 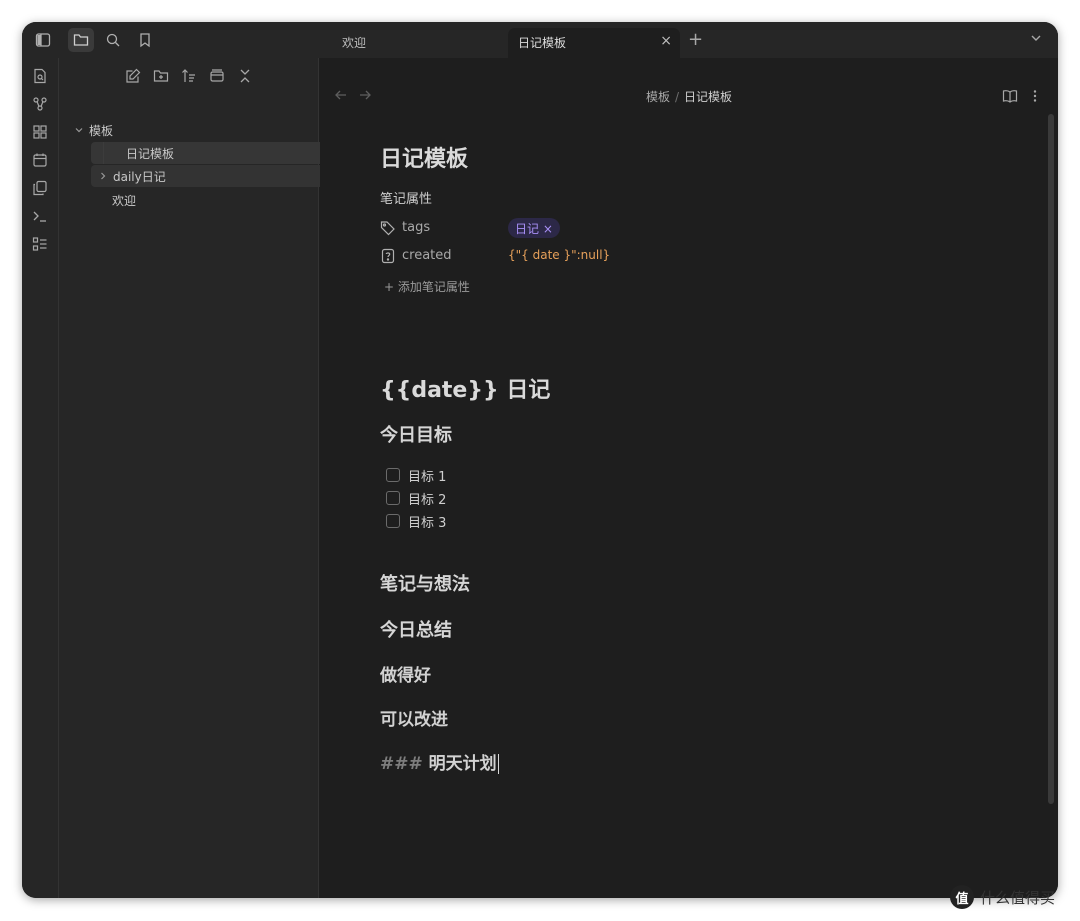 I want to click on text-cursor, so click(x=498, y=764).